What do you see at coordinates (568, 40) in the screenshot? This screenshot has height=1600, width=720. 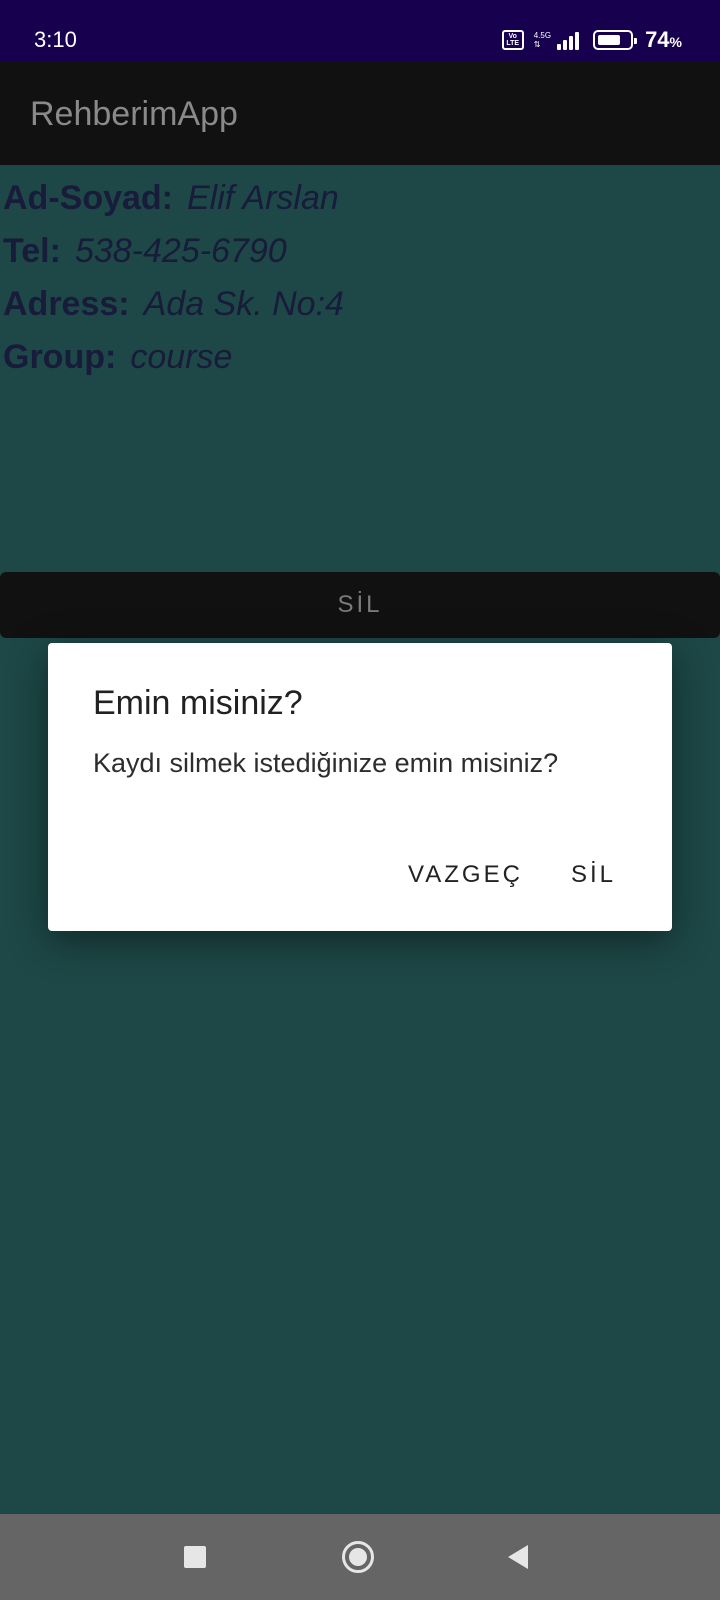 I see `signal-strength-icon` at bounding box center [568, 40].